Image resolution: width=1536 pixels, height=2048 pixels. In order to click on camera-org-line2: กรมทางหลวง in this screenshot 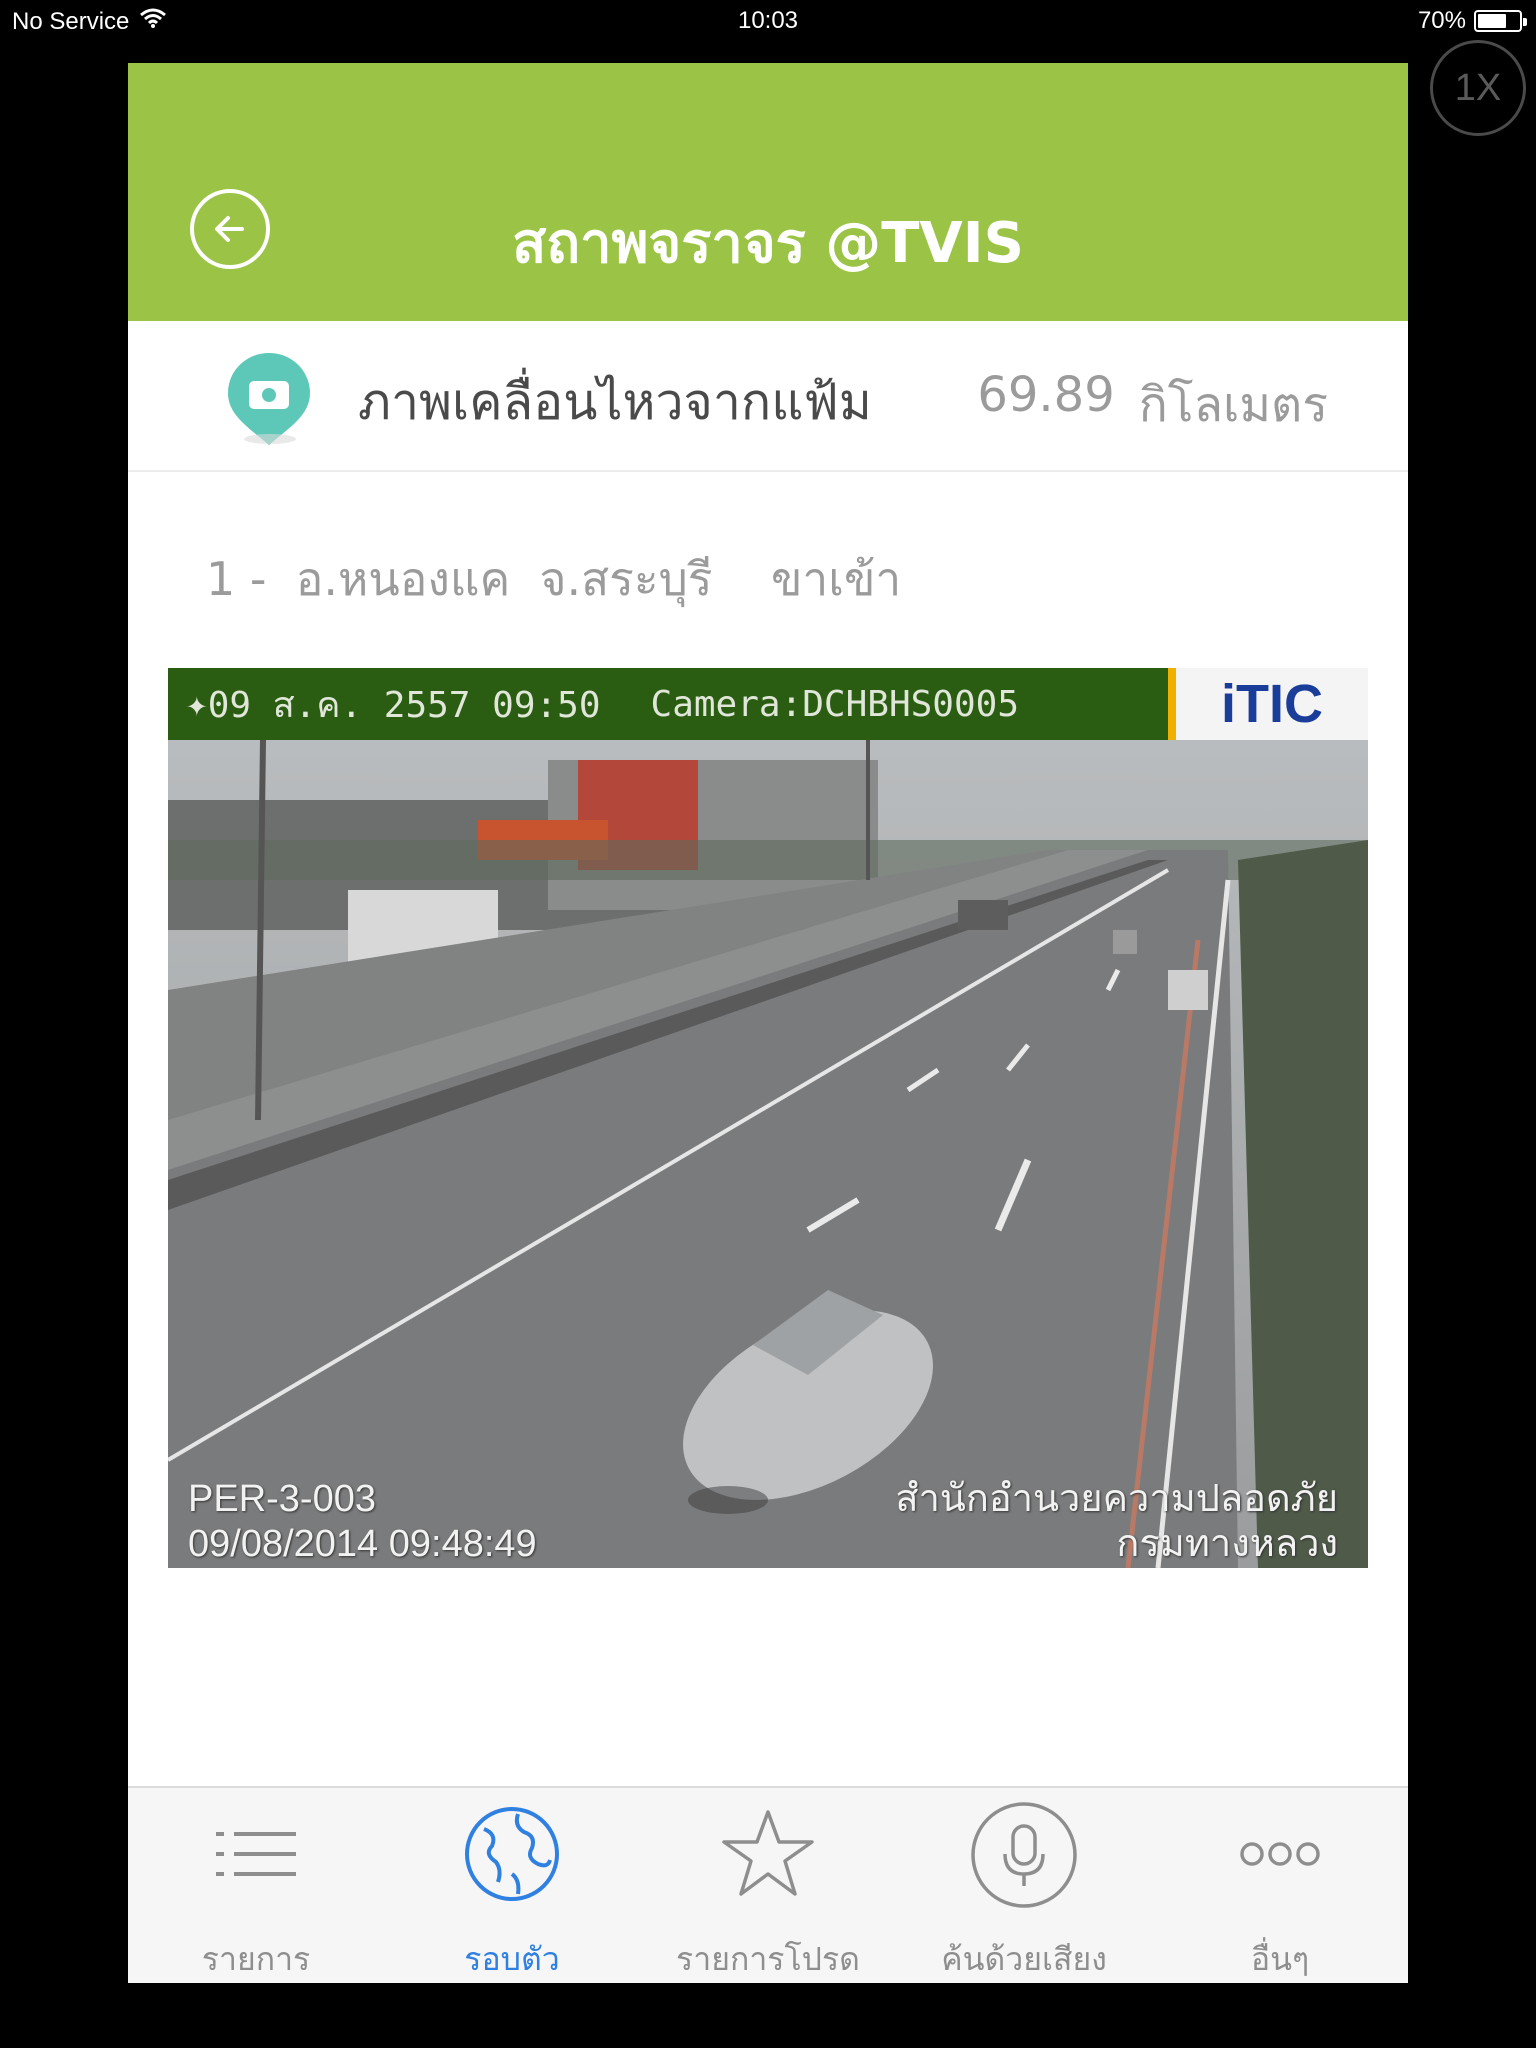, I will do `click(1227, 1544)`.